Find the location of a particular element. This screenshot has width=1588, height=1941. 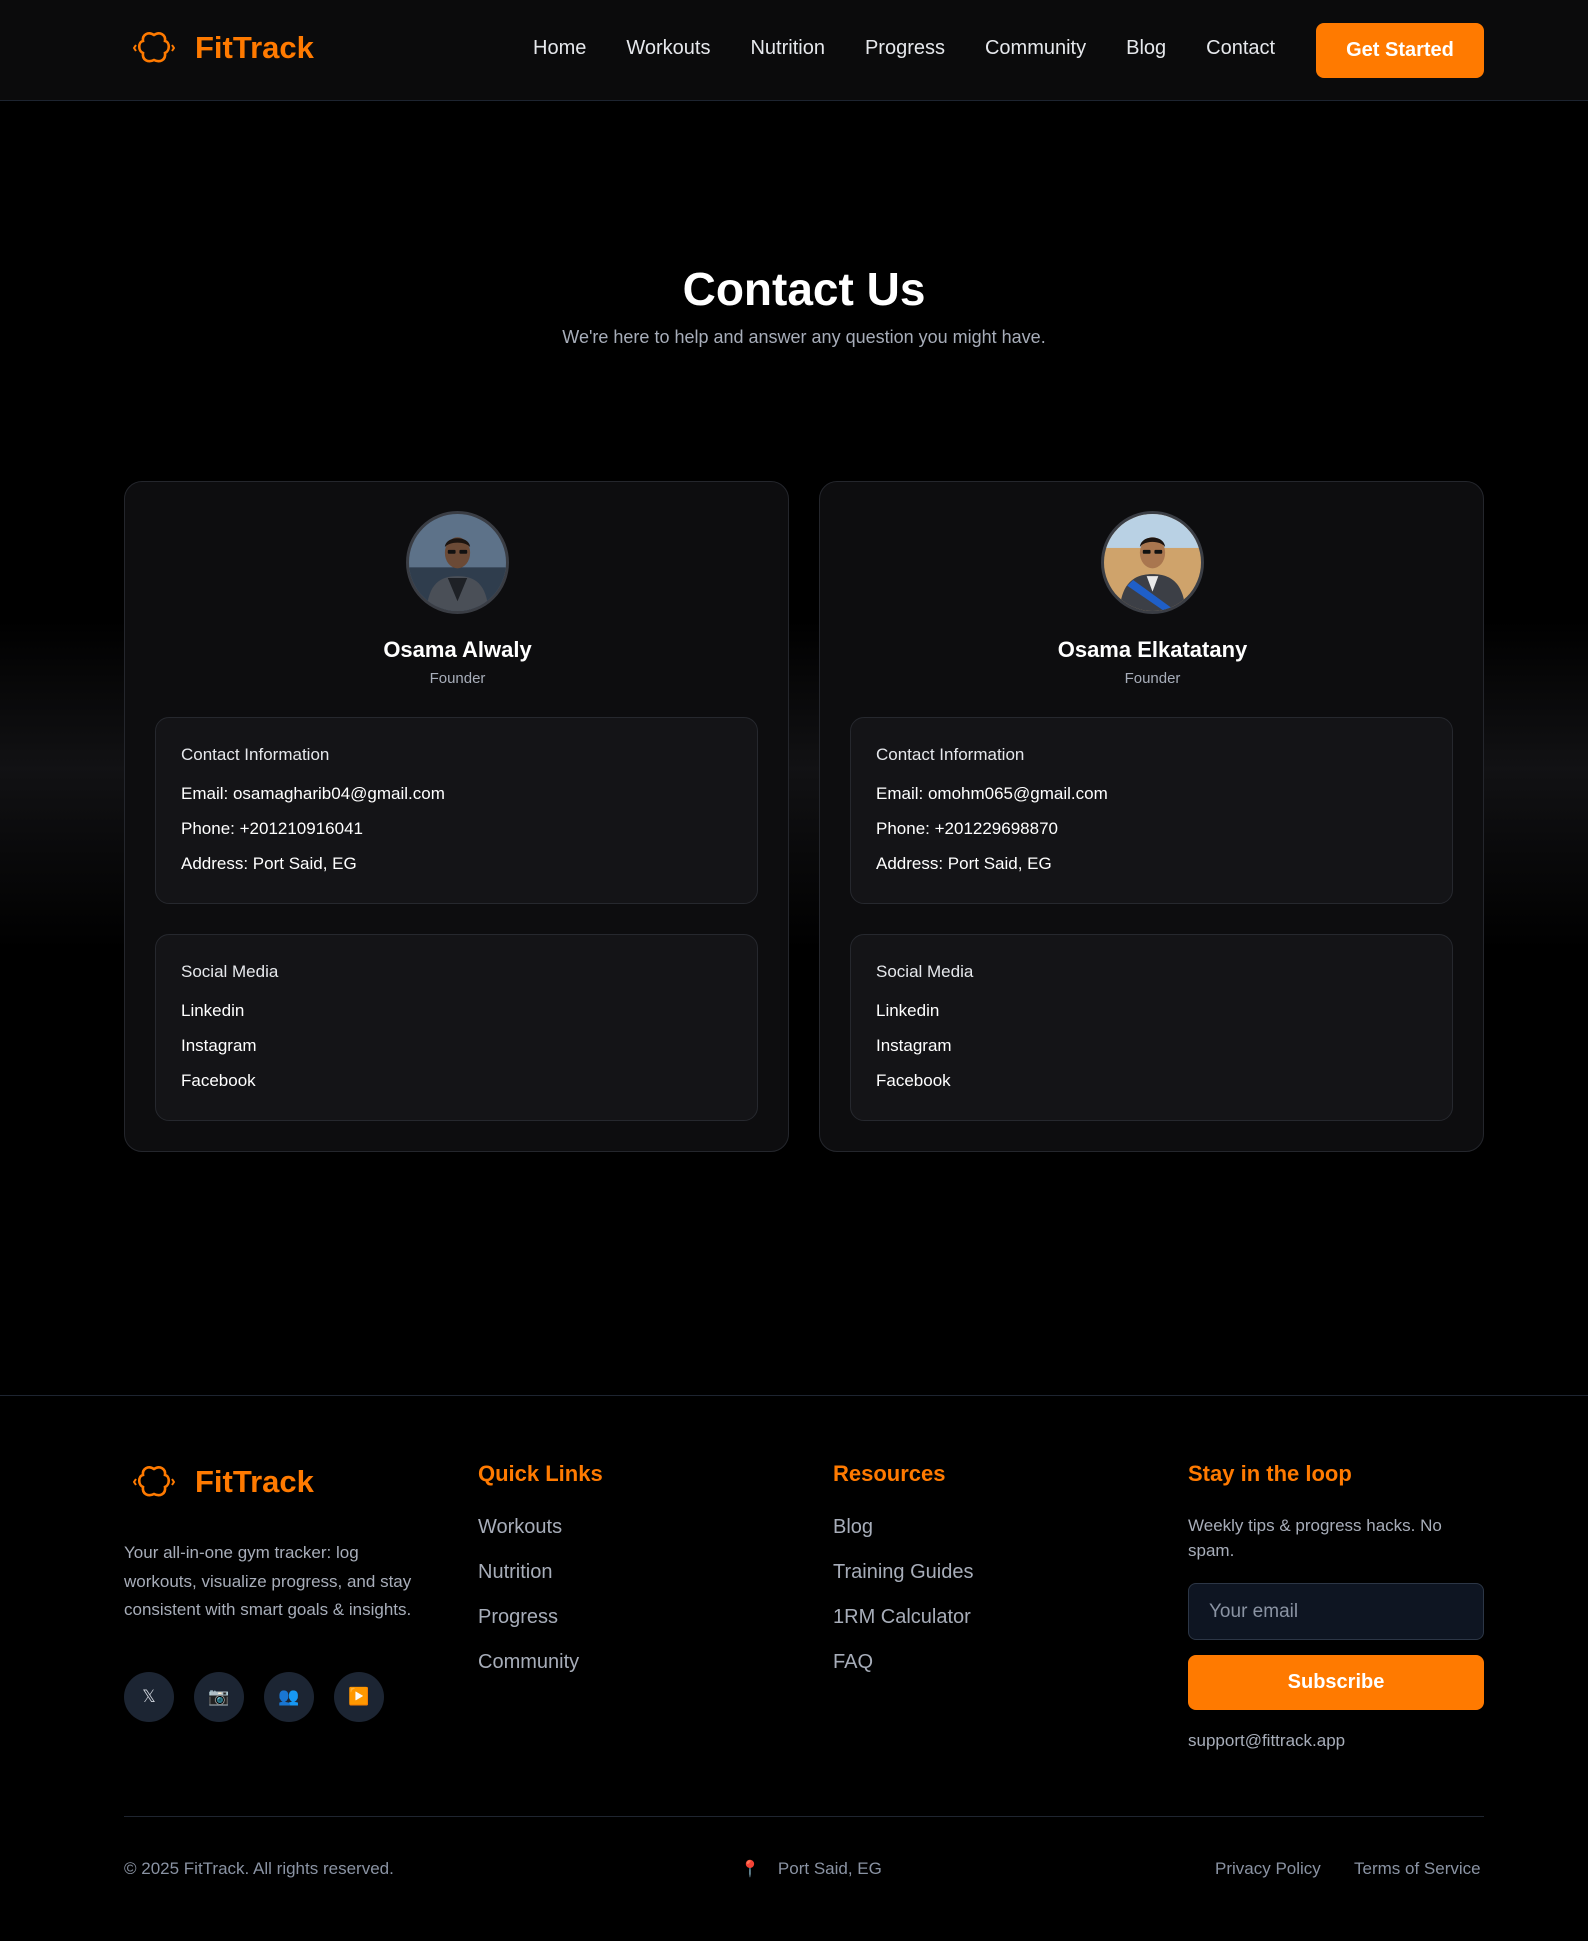

contact-email: Email: omohm065@gmail.com is located at coordinates (992, 794).